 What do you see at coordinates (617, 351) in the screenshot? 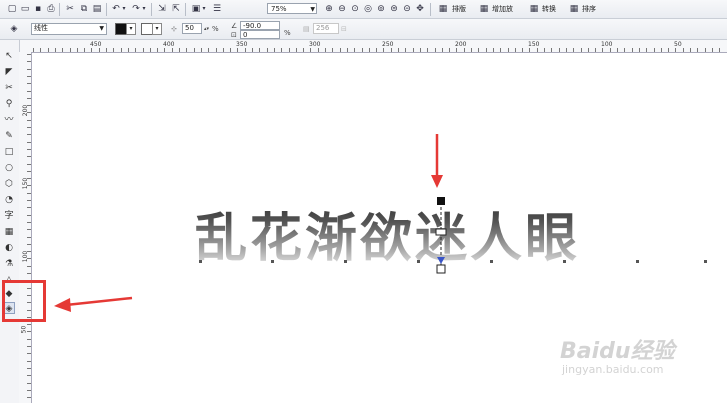
I see `watermark-brand: Baidu经验` at bounding box center [617, 351].